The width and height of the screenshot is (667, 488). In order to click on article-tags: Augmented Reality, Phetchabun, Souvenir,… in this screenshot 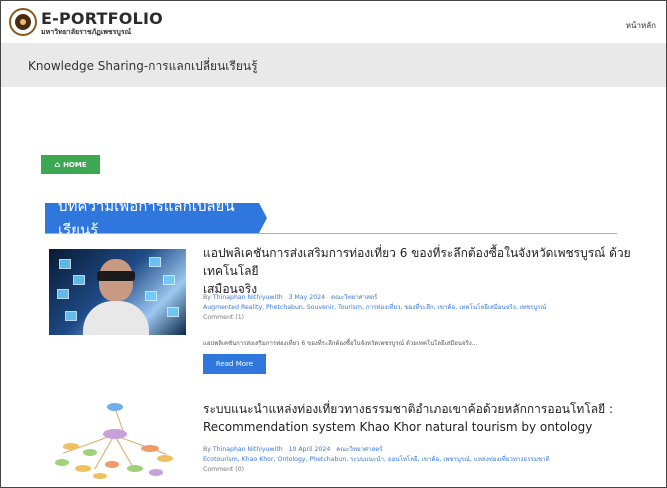, I will do `click(374, 308)`.